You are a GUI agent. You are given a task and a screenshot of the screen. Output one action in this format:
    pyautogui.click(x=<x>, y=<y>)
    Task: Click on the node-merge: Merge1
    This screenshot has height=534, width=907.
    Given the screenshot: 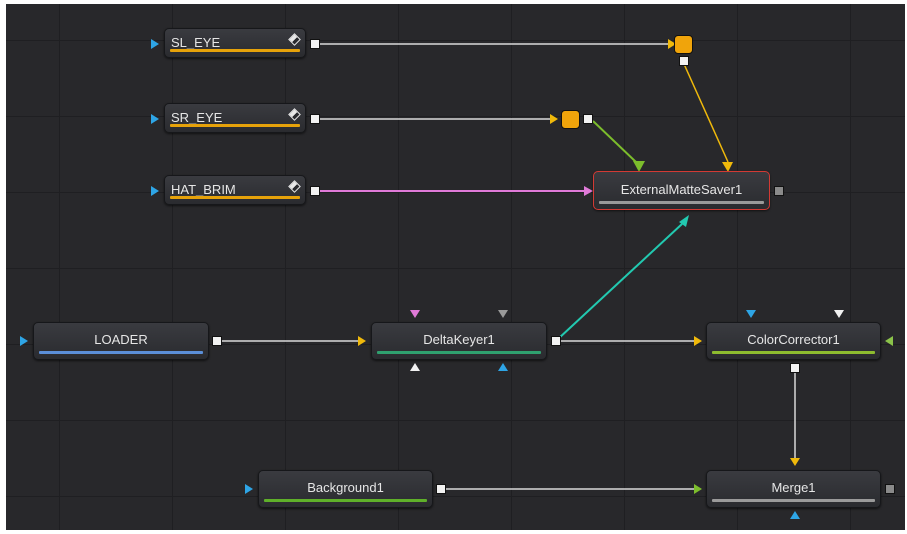 What is the action you would take?
    pyautogui.click(x=793, y=489)
    